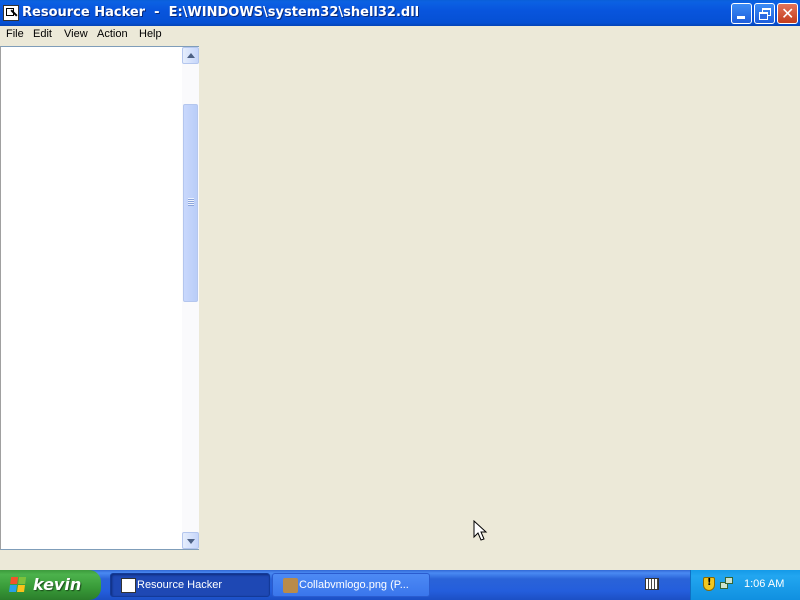  I want to click on clock: 1:06 AM, so click(764, 584).